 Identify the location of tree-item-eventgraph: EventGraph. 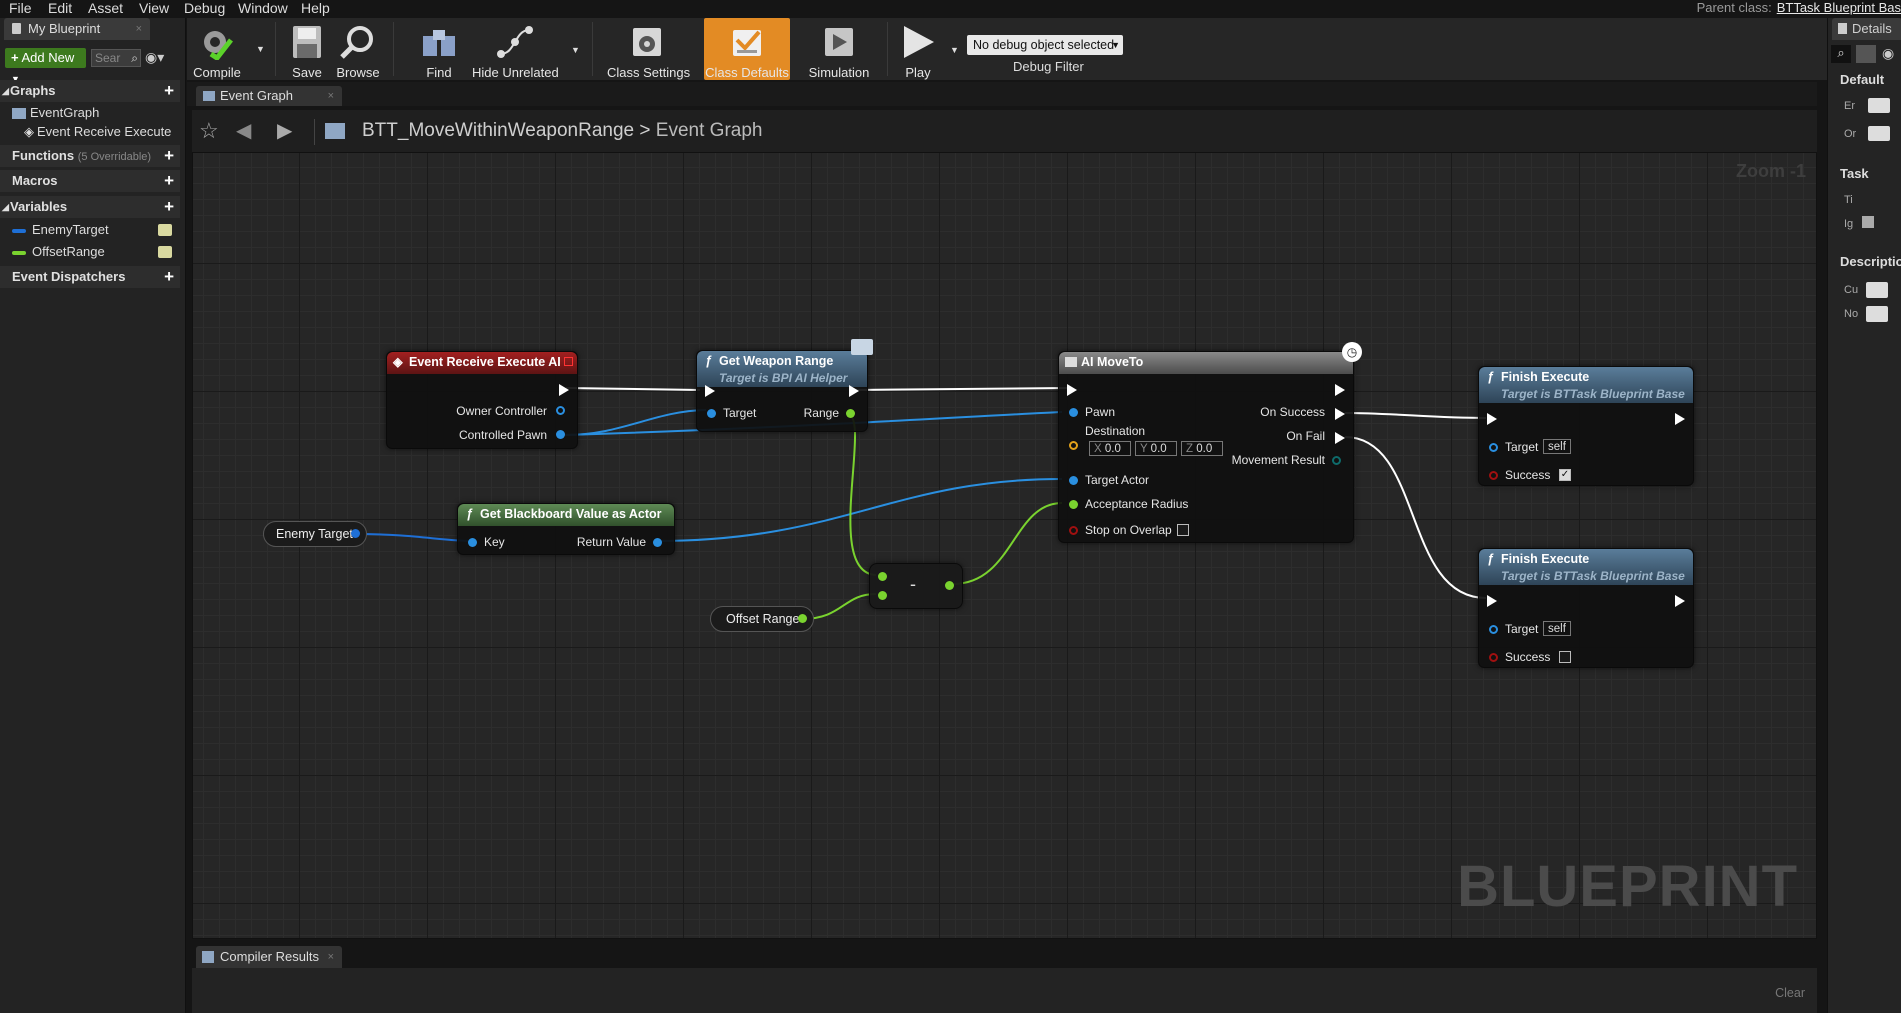
(55, 113).